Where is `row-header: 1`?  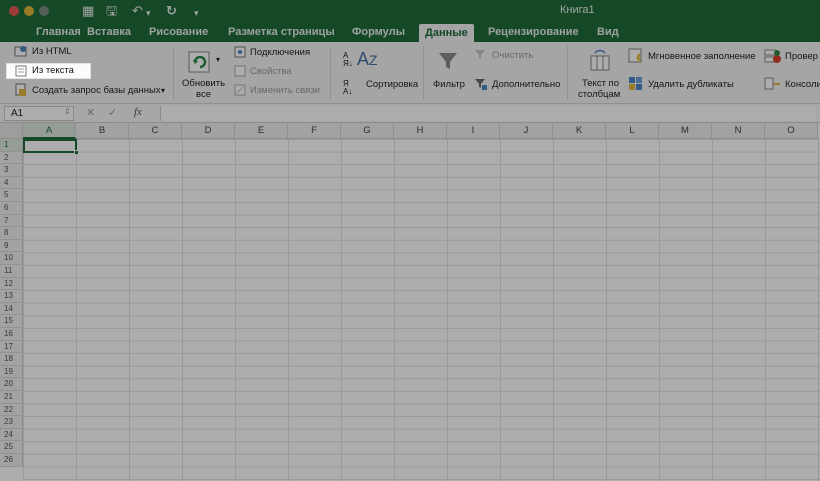
row-header: 1 is located at coordinates (11, 145).